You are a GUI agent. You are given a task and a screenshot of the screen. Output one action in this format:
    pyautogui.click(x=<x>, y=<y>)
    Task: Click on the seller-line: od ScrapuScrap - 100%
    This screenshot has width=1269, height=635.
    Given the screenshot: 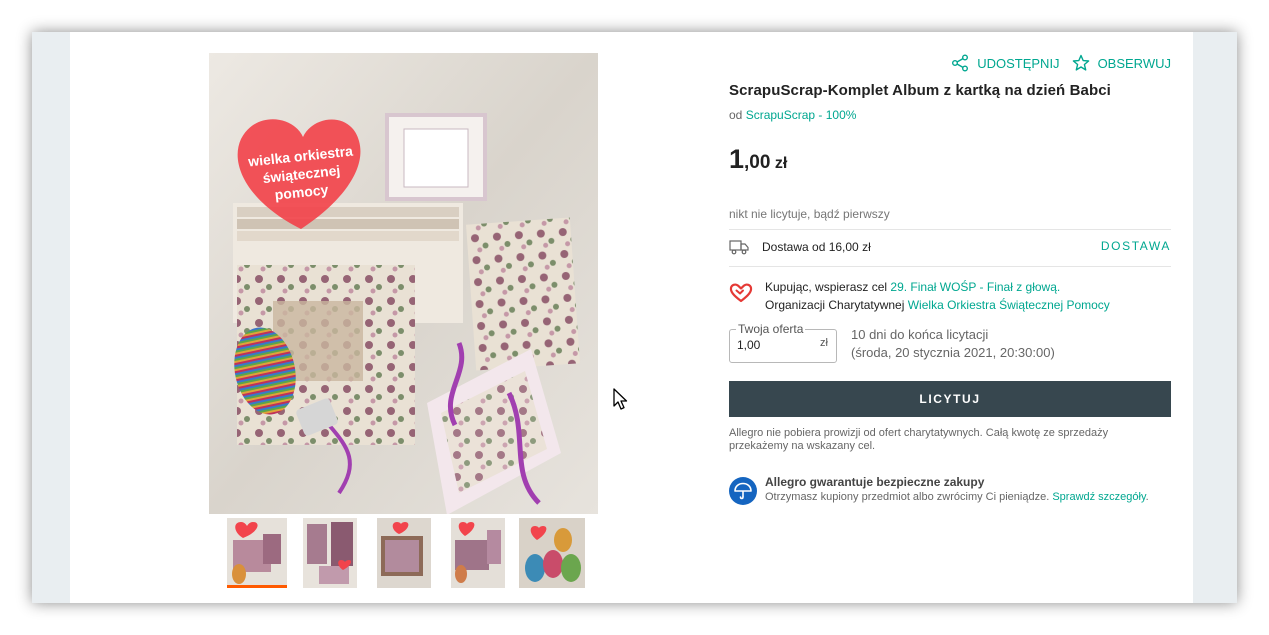 What is the action you would take?
    pyautogui.click(x=792, y=115)
    